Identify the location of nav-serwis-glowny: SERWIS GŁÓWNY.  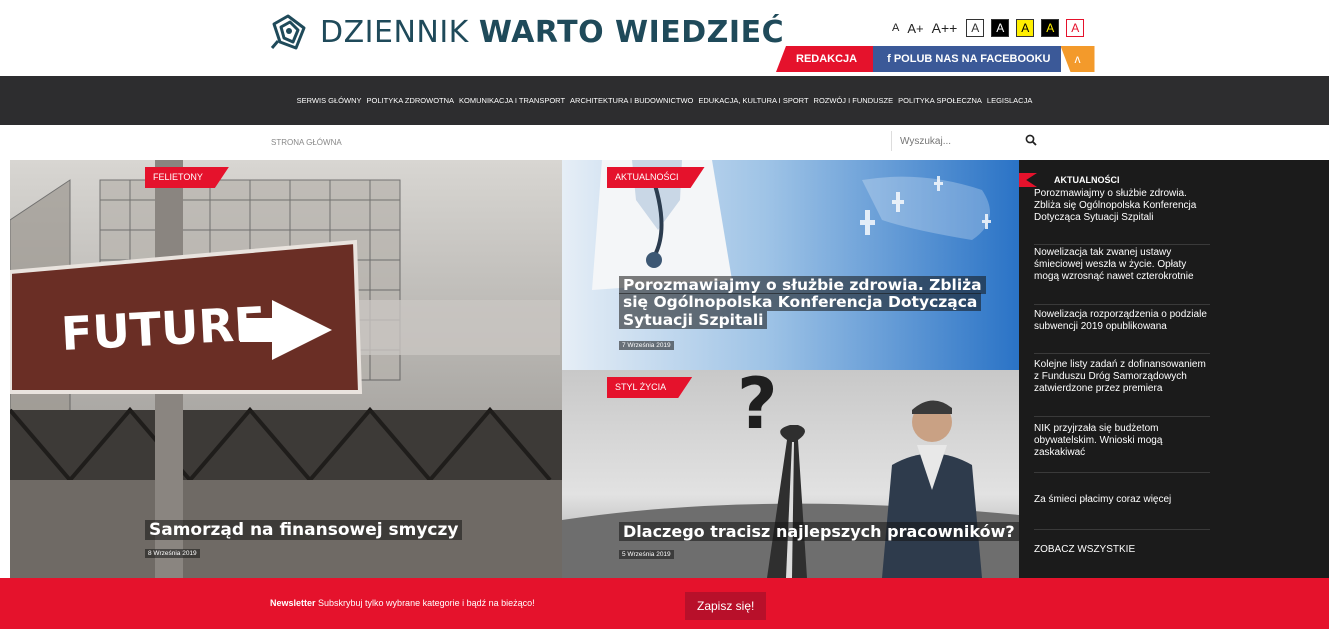
(329, 100).